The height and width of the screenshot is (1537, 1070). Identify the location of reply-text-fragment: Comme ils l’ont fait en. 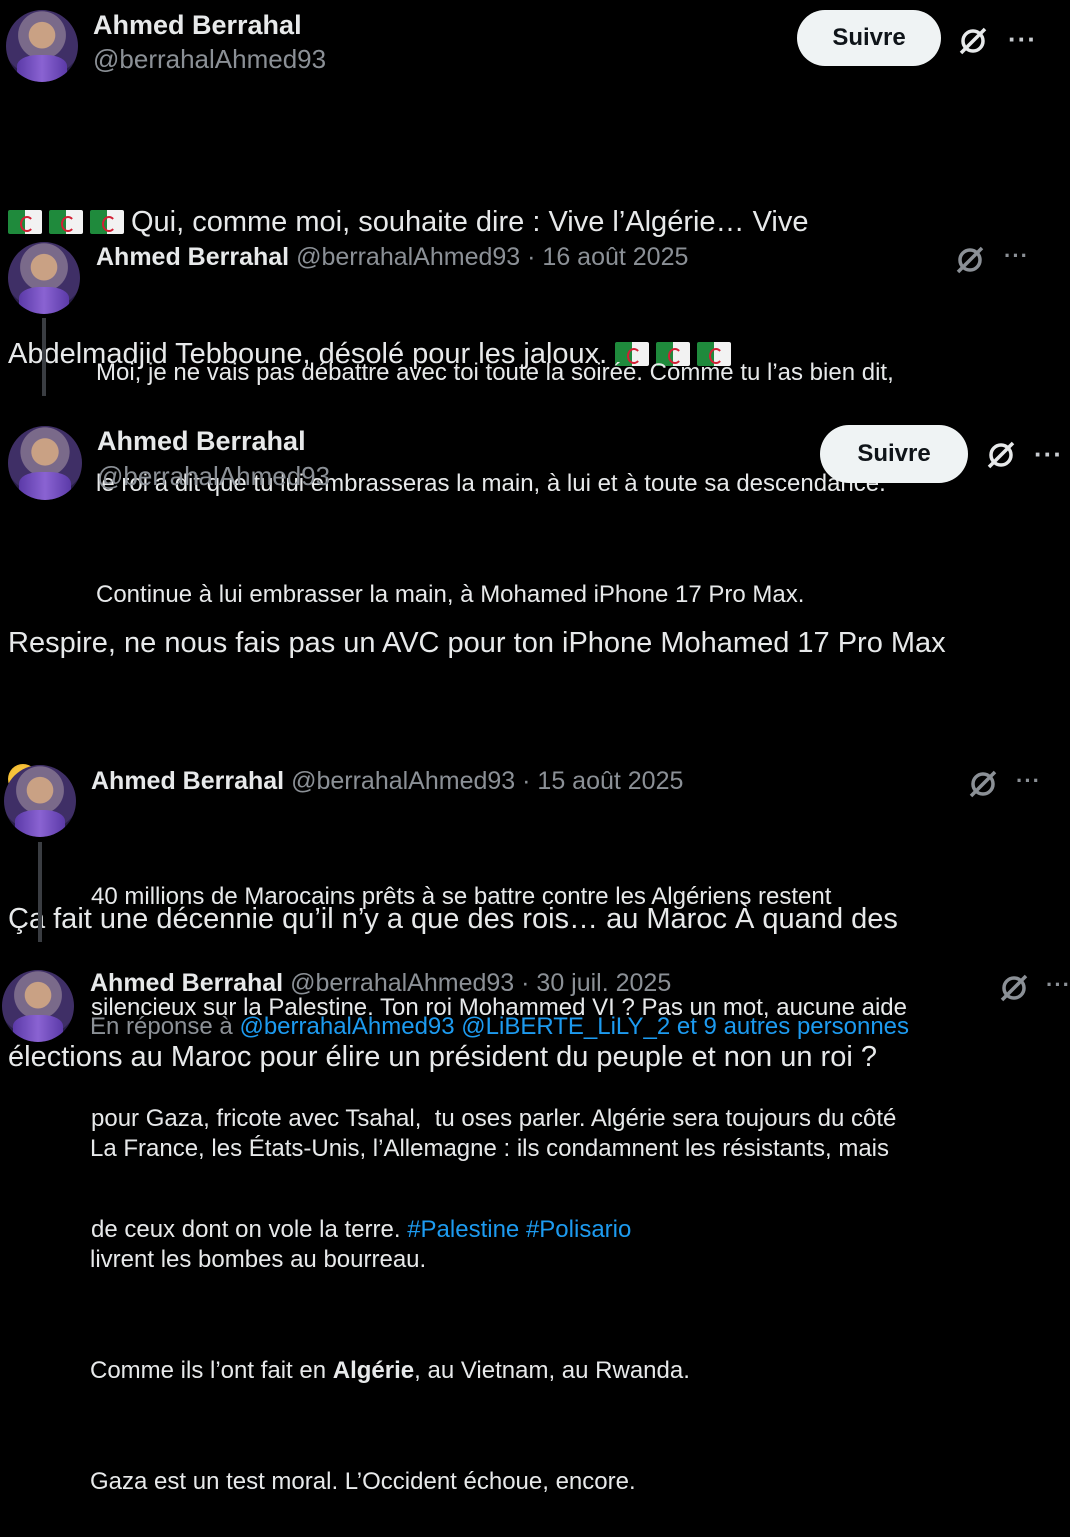
(211, 1370).